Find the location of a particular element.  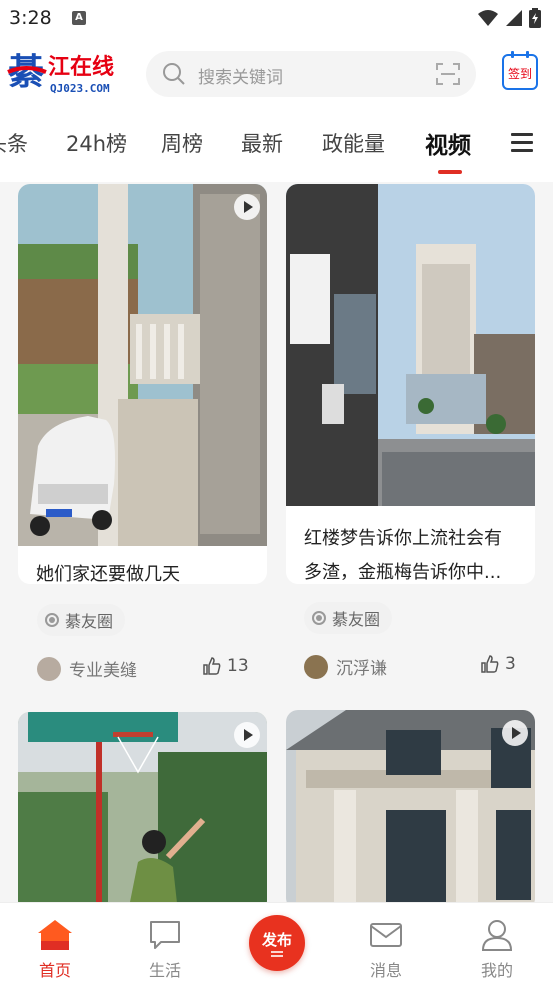

category-tabs: 头条 24h榜 周榜 最新 政能量 视频 is located at coordinates (276, 148).